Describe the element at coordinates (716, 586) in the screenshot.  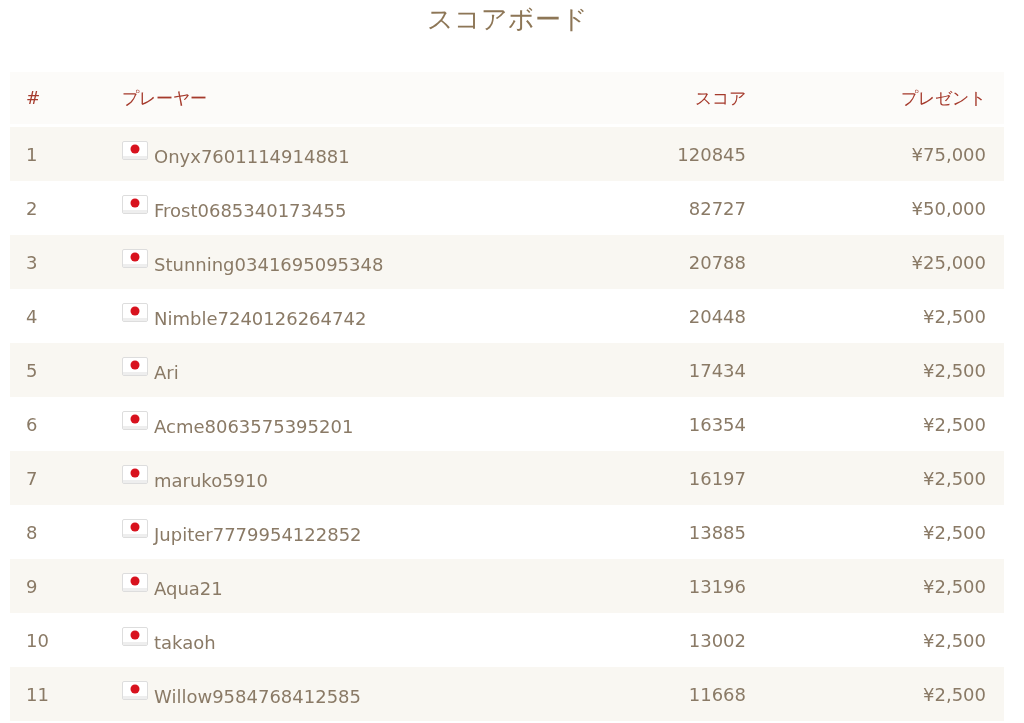
I see `score-text: 13196` at that location.